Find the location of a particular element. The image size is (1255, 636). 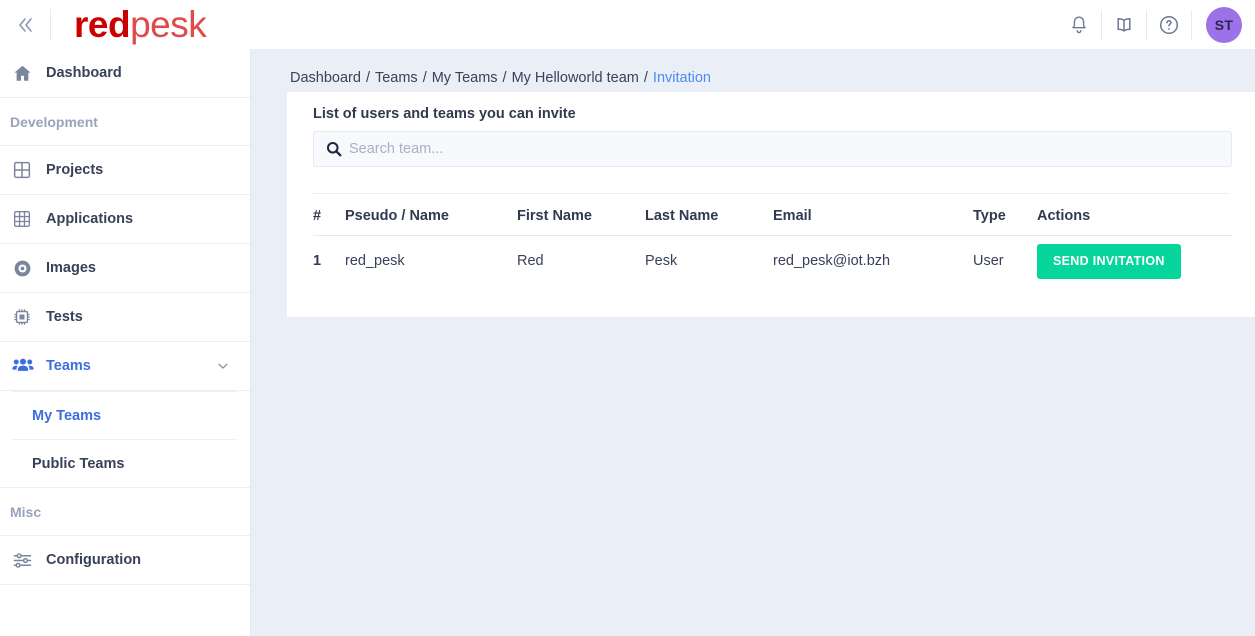

invite-card-header: List of users and teams you can invite is located at coordinates (771, 143).